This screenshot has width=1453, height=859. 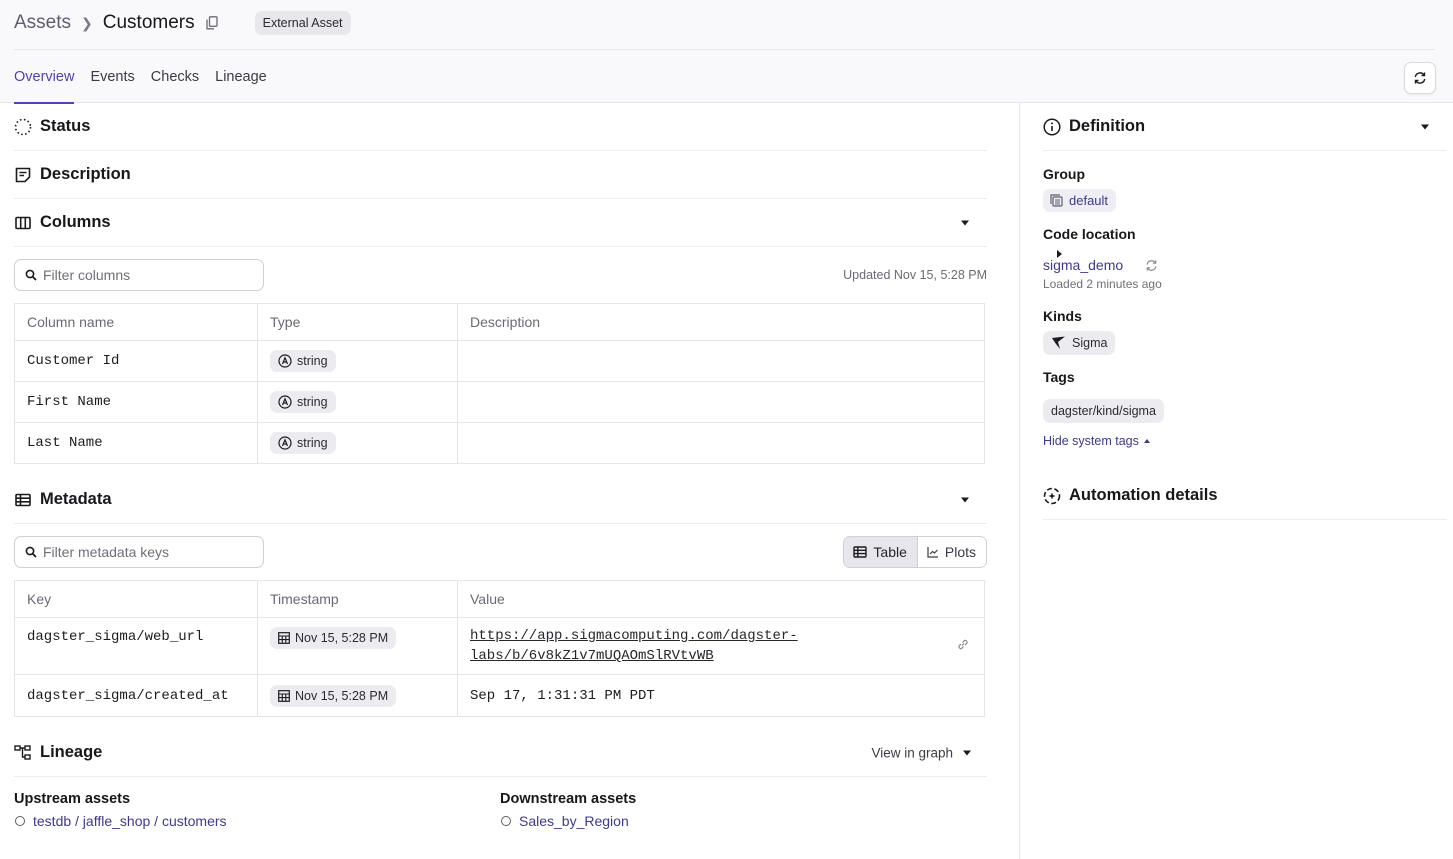 What do you see at coordinates (136, 361) in the screenshot?
I see `column-name-cell: Customer Id` at bounding box center [136, 361].